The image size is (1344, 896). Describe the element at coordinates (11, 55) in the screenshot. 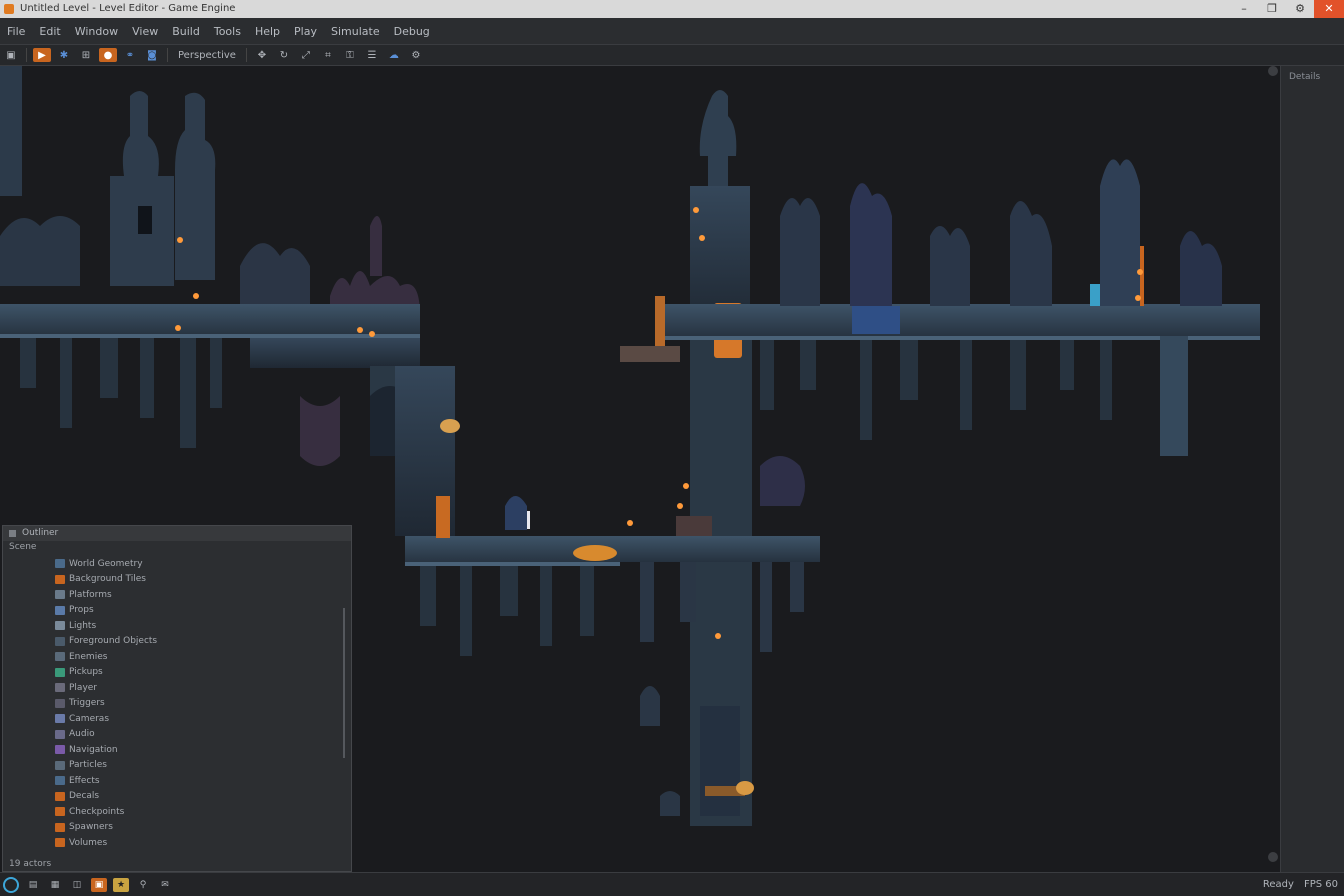

I see `save-icon: ▣` at that location.